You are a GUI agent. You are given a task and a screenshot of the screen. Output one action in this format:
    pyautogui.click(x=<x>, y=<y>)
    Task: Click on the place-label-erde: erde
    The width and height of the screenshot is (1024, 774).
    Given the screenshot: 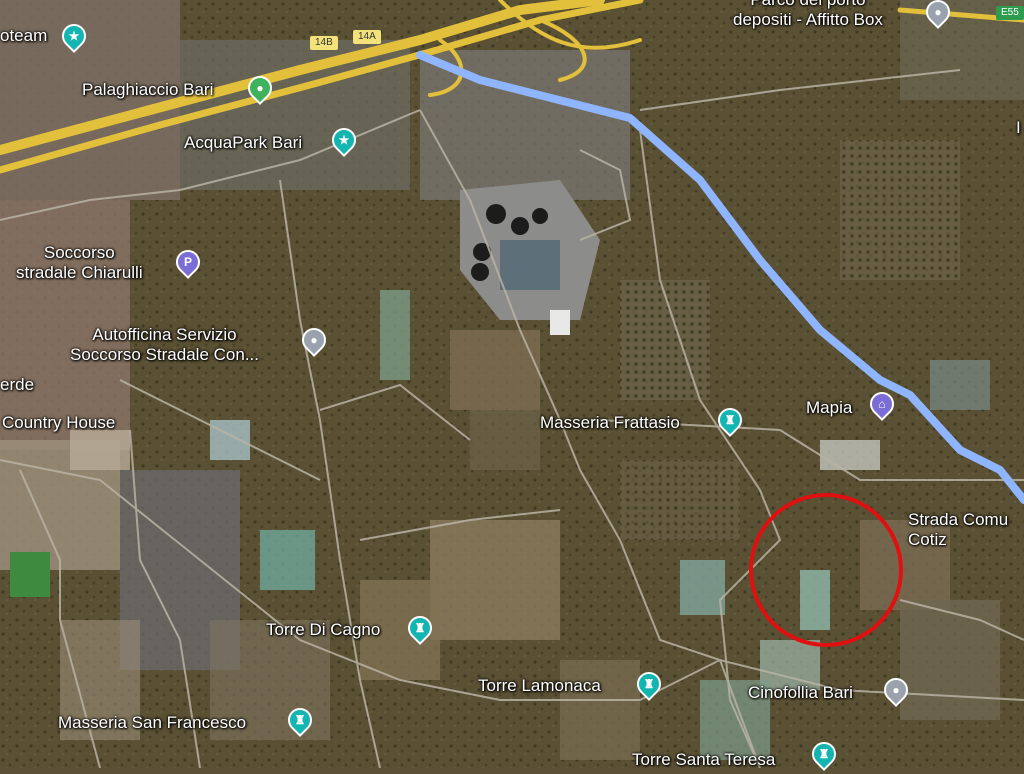 What is the action you would take?
    pyautogui.click(x=17, y=385)
    